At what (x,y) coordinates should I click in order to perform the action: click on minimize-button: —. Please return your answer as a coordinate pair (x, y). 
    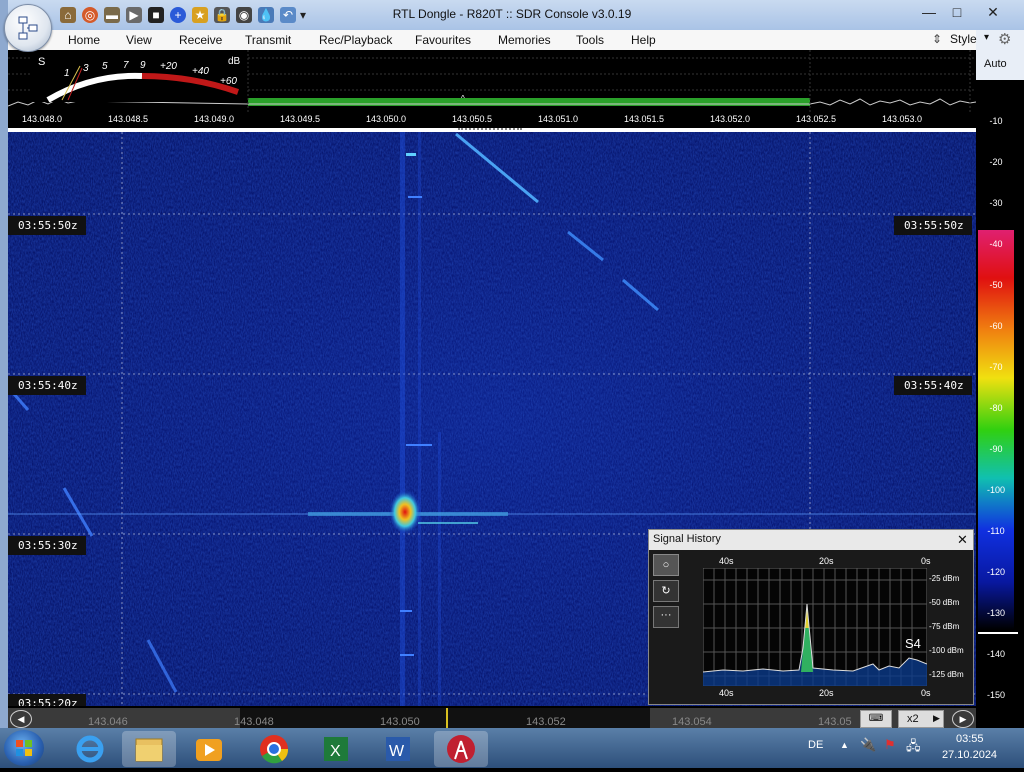
    Looking at the image, I should click on (929, 12).